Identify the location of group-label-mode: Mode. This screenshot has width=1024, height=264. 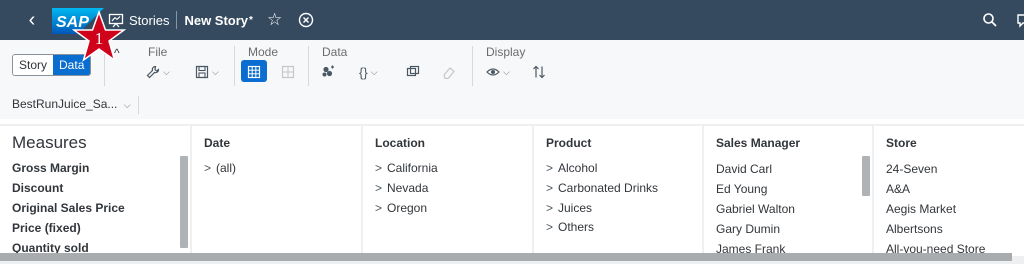
(263, 52).